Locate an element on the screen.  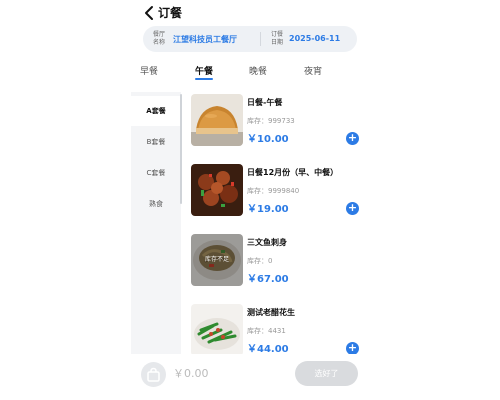
bottom-bar: ￥0.00 选好了 is located at coordinates (250, 377).